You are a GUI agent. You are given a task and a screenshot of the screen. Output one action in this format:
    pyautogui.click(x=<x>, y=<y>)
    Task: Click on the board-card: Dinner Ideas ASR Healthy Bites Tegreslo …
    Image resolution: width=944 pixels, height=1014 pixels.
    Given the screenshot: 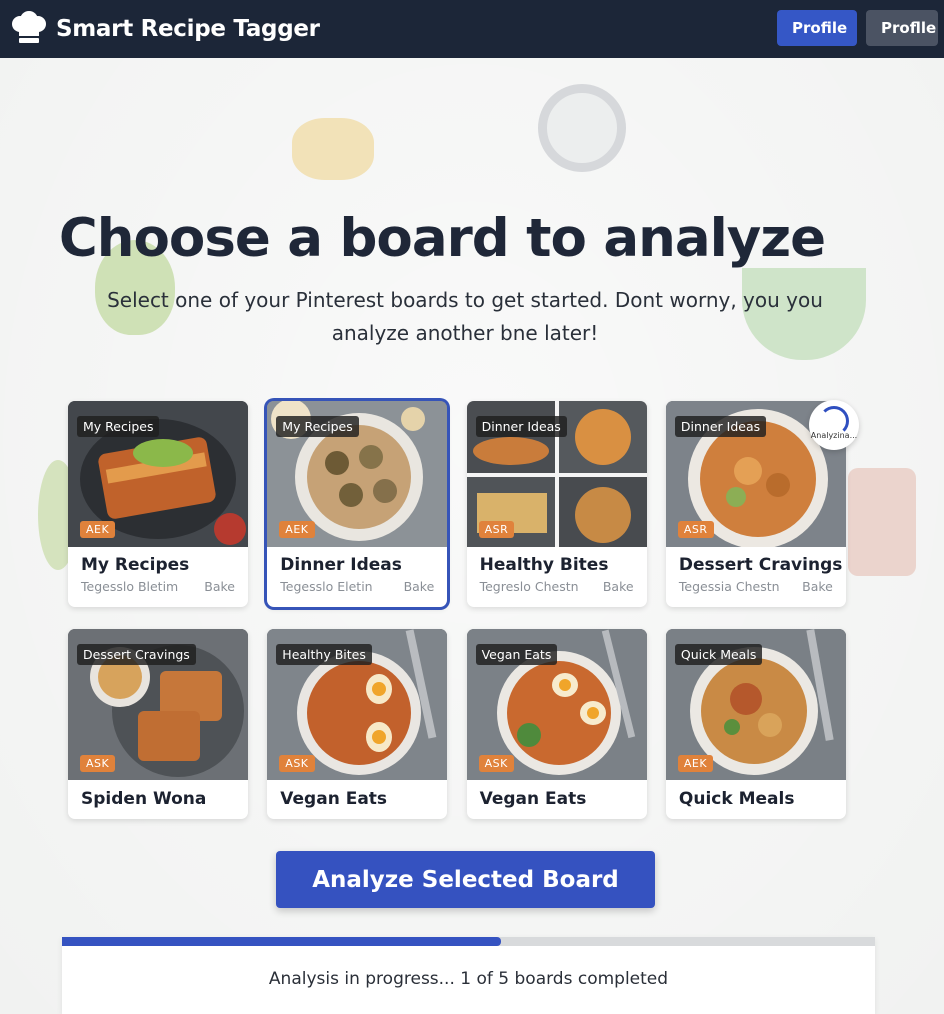 What is the action you would take?
    pyautogui.click(x=556, y=504)
    